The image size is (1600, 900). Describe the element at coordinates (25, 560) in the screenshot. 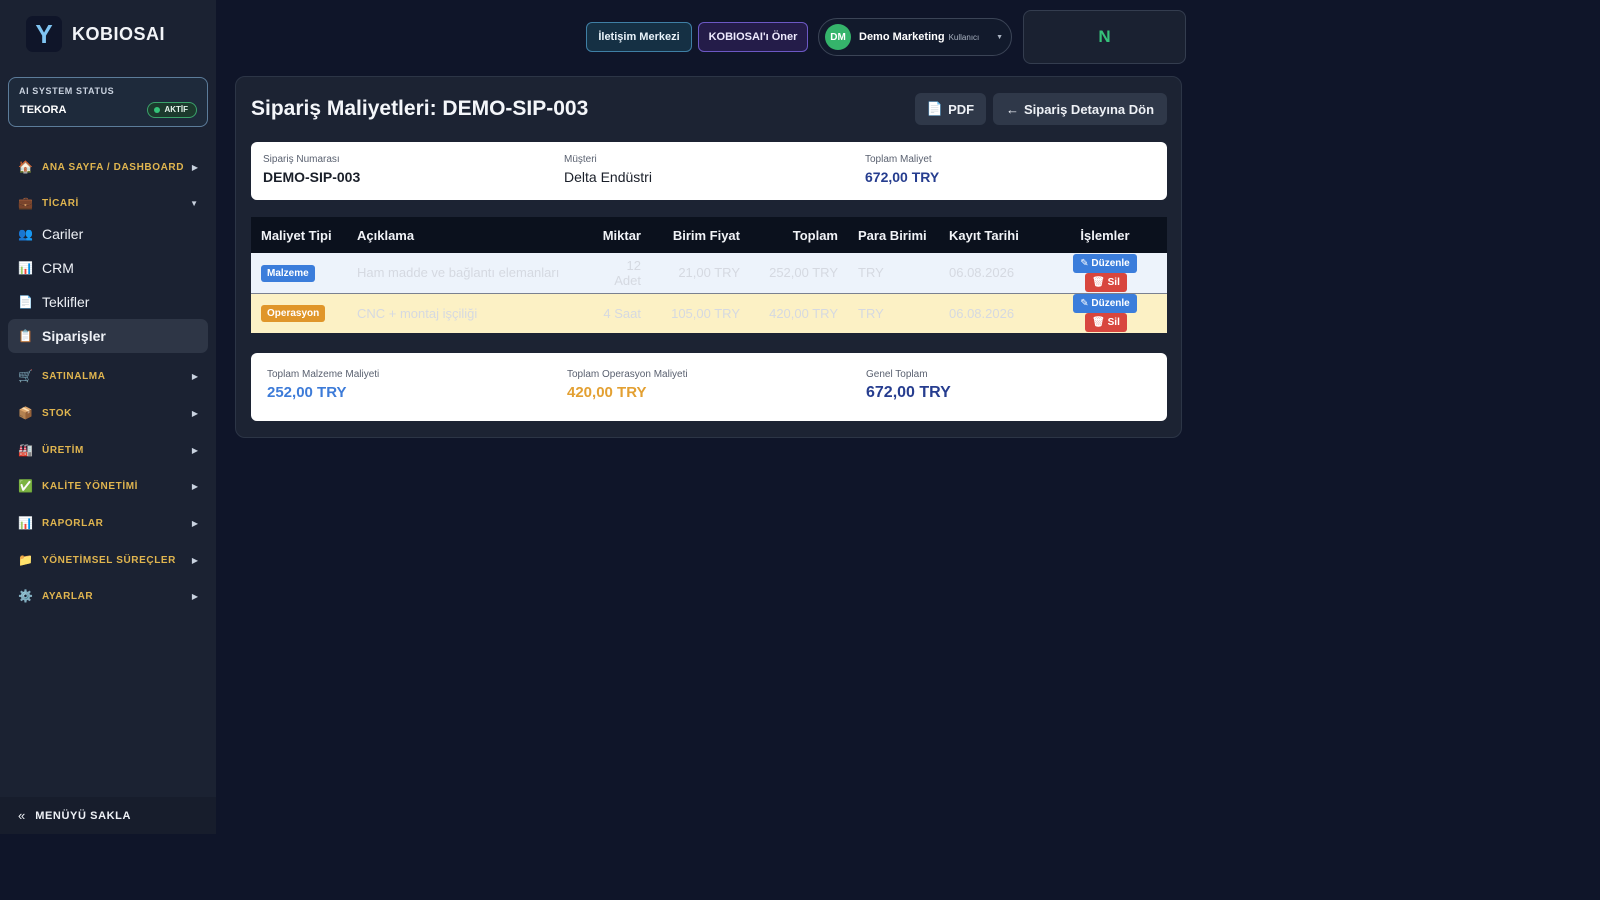

I see `folder-icon: 📁` at that location.